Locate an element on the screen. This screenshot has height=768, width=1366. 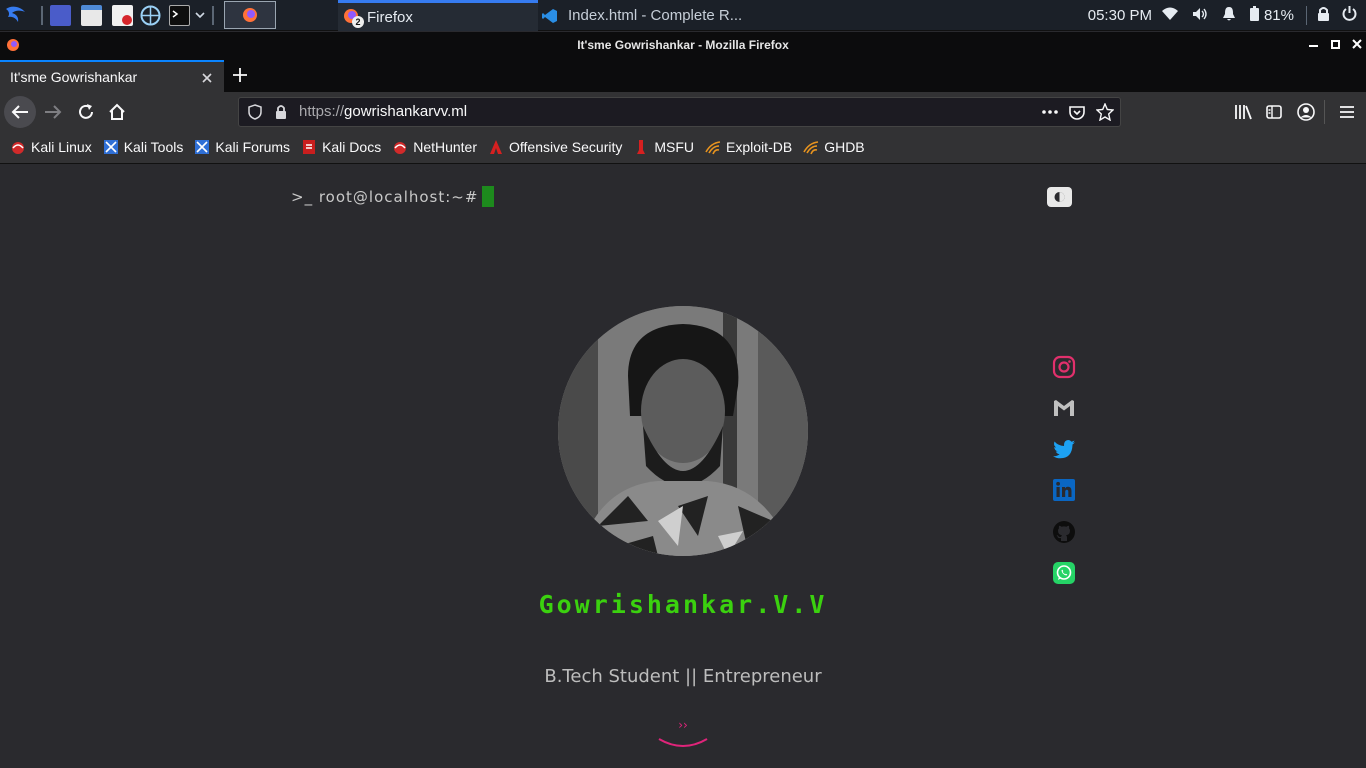
bookmark-star-icon is located at coordinates (1105, 112).